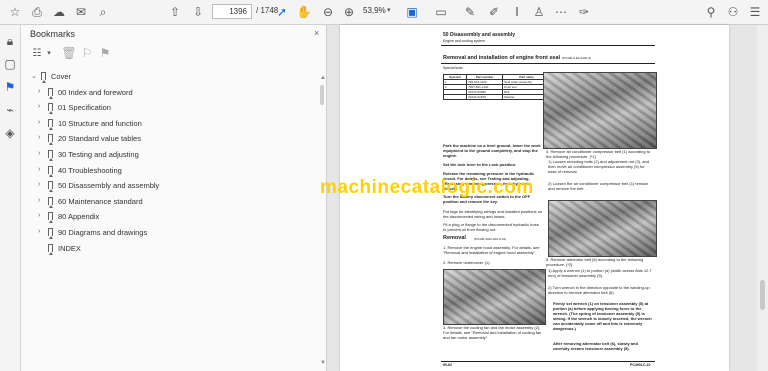 The image size is (768, 371). What do you see at coordinates (173, 155) in the screenshot?
I see `bookmark-item: › 30 Testing and adjusting` at bounding box center [173, 155].